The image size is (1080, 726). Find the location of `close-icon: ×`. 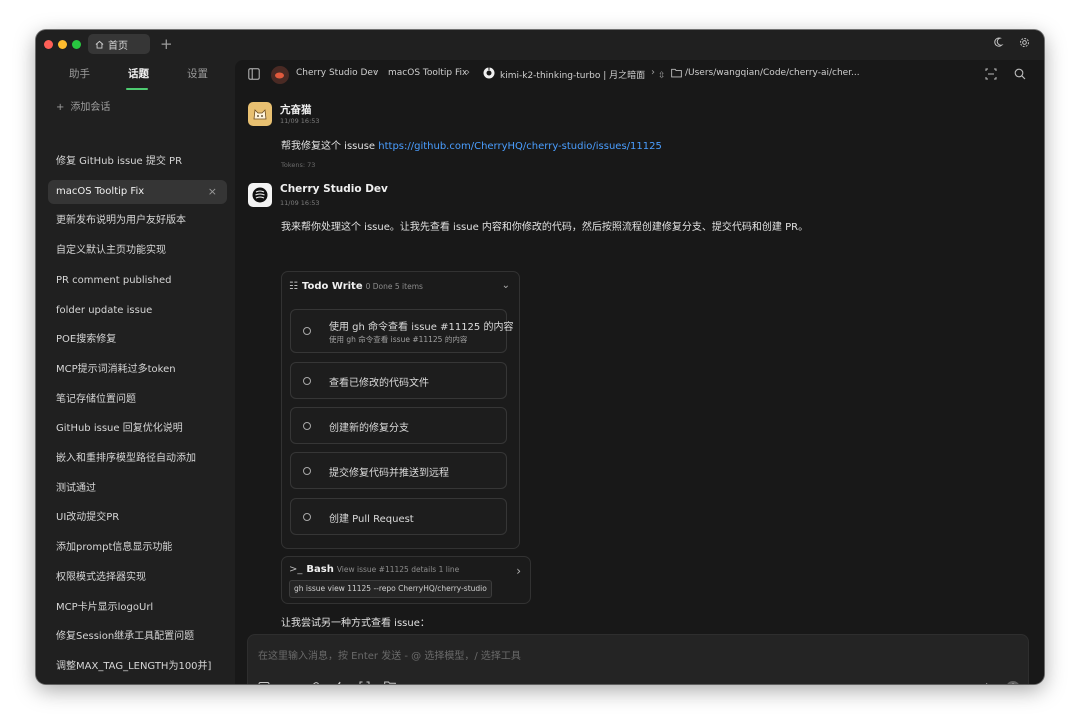

close-icon: × is located at coordinates (212, 192).